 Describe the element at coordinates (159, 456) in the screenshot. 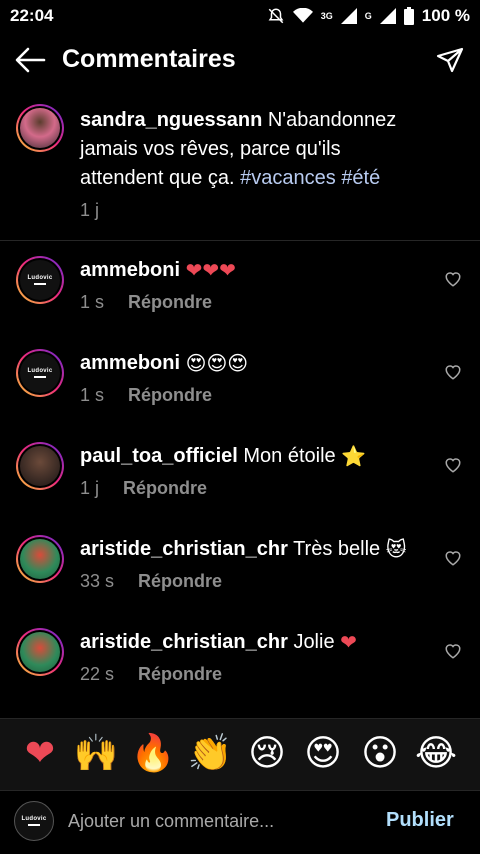

I see `comment-username: paul_toa_officiel` at that location.